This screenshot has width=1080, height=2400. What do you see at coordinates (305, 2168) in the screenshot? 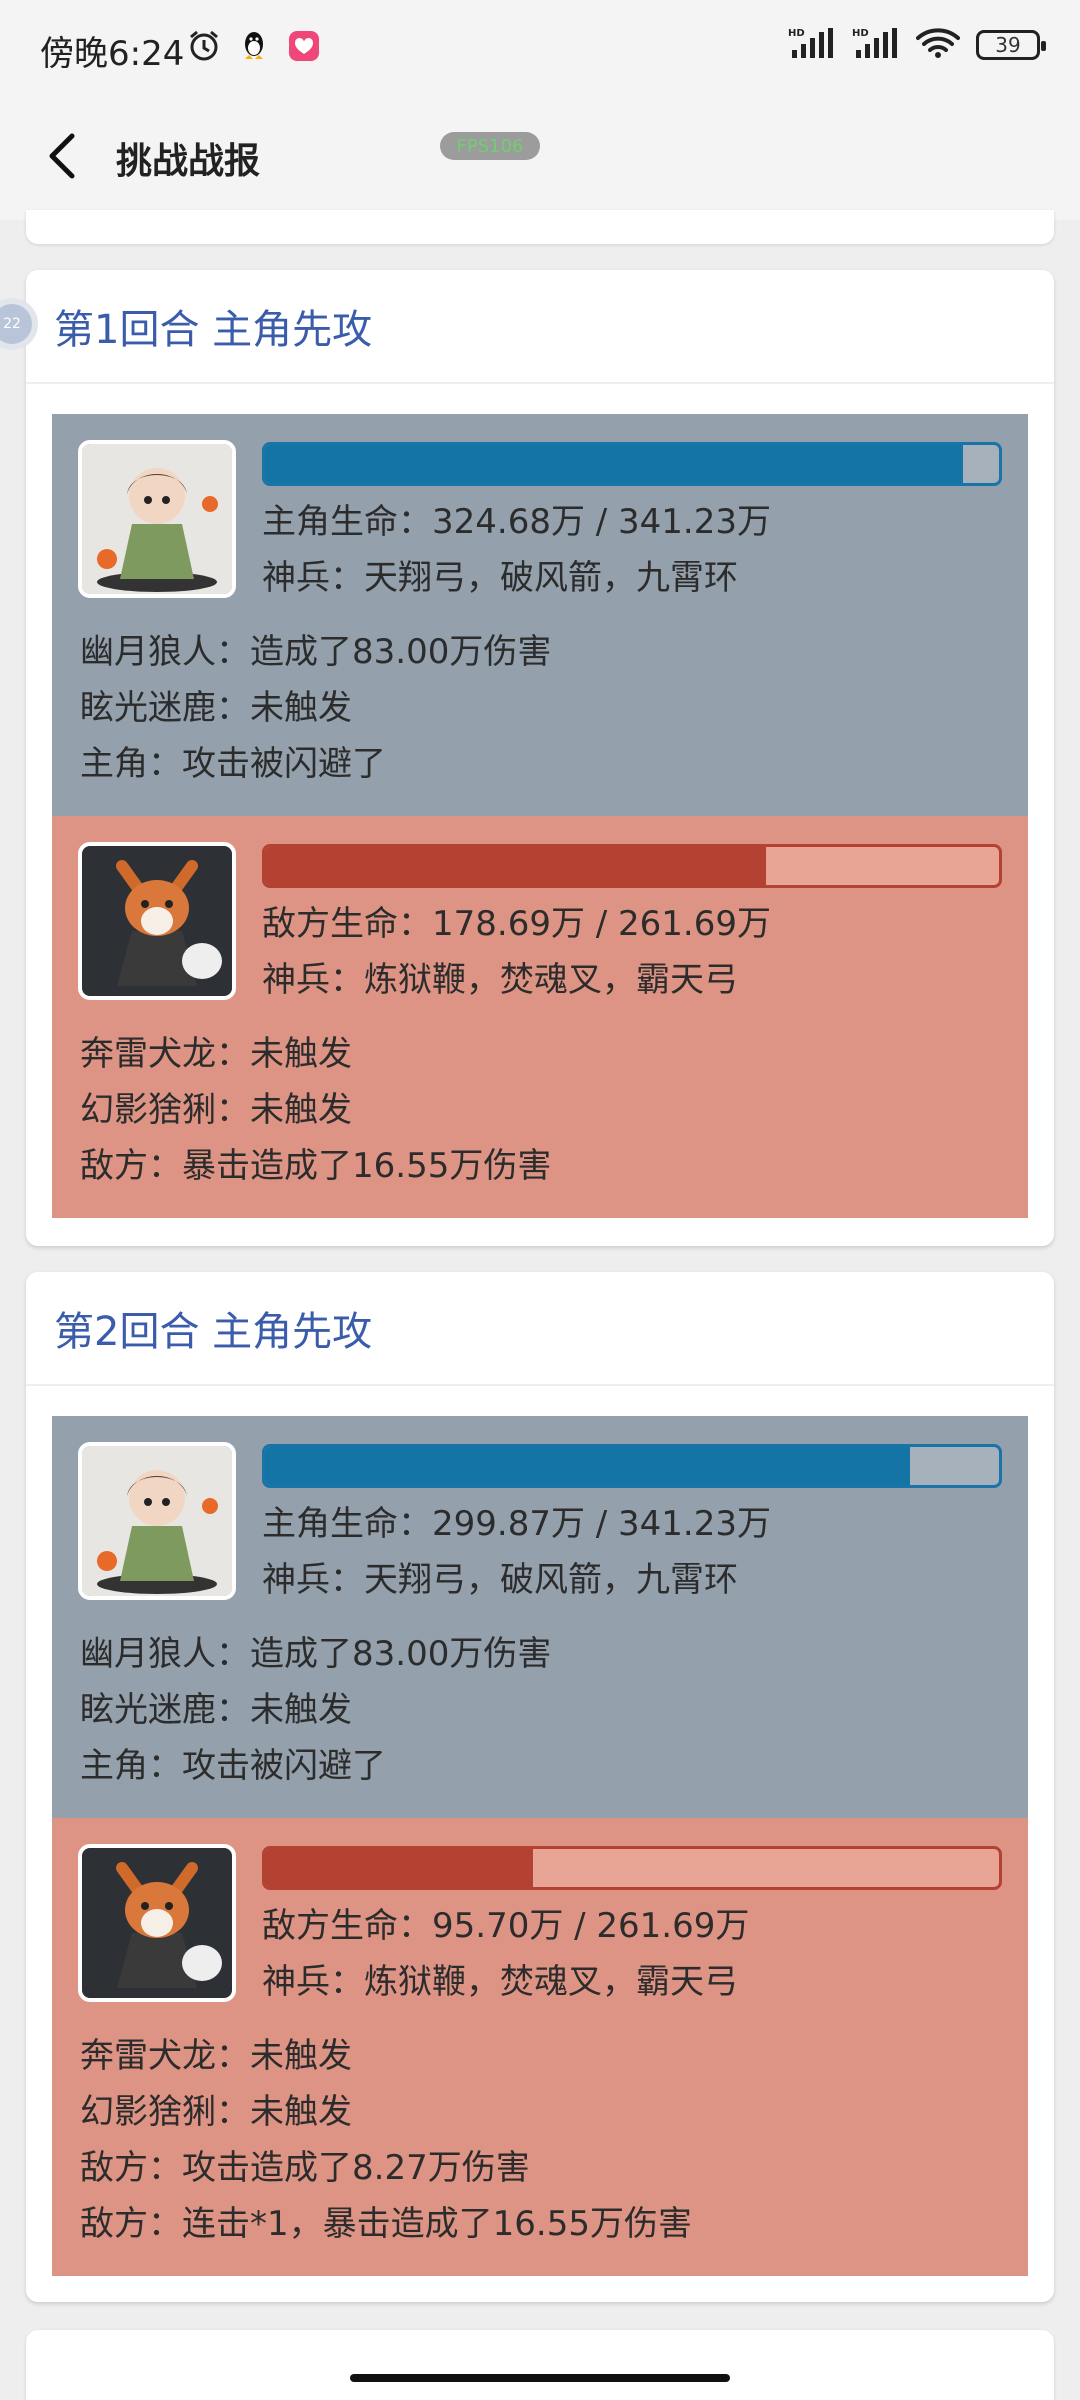
I see `battle-log-line: 敌方：攻击造成了8.27万伤害` at bounding box center [305, 2168].